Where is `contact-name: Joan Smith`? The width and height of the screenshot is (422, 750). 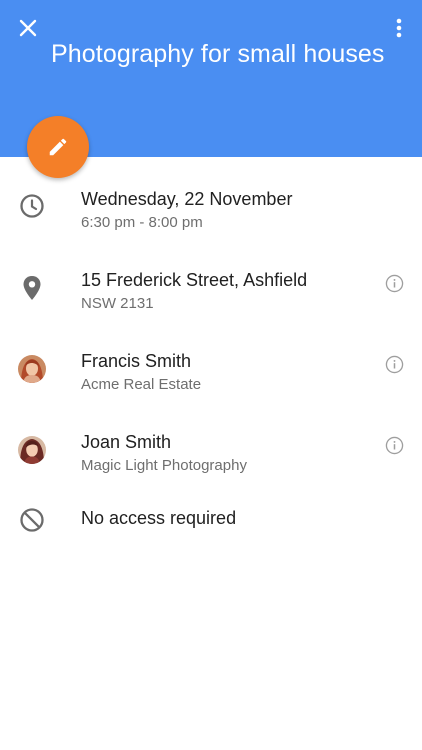 contact-name: Joan Smith is located at coordinates (126, 442).